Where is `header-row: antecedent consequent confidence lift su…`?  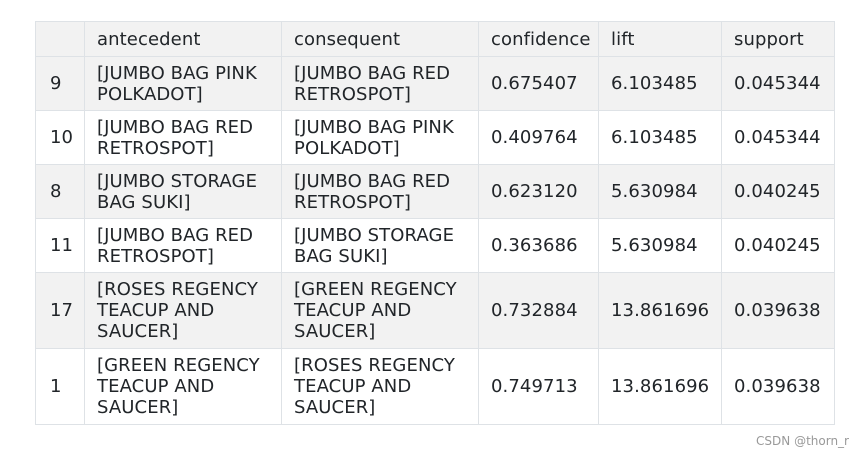
header-row: antecedent consequent confidence lift su… is located at coordinates (435, 39).